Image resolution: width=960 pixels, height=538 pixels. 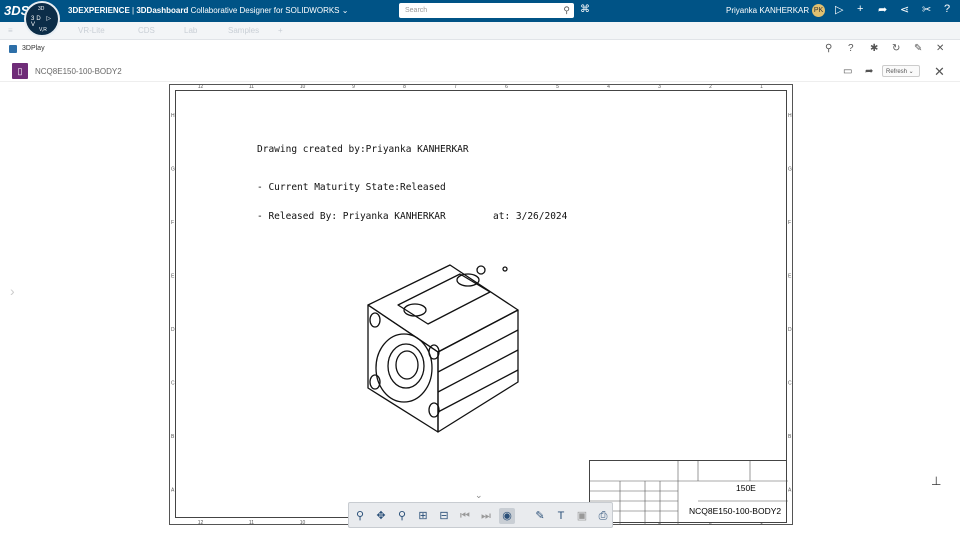 What do you see at coordinates (99, 10) in the screenshot?
I see `platform-name: 3DEXPERIENCE` at bounding box center [99, 10].